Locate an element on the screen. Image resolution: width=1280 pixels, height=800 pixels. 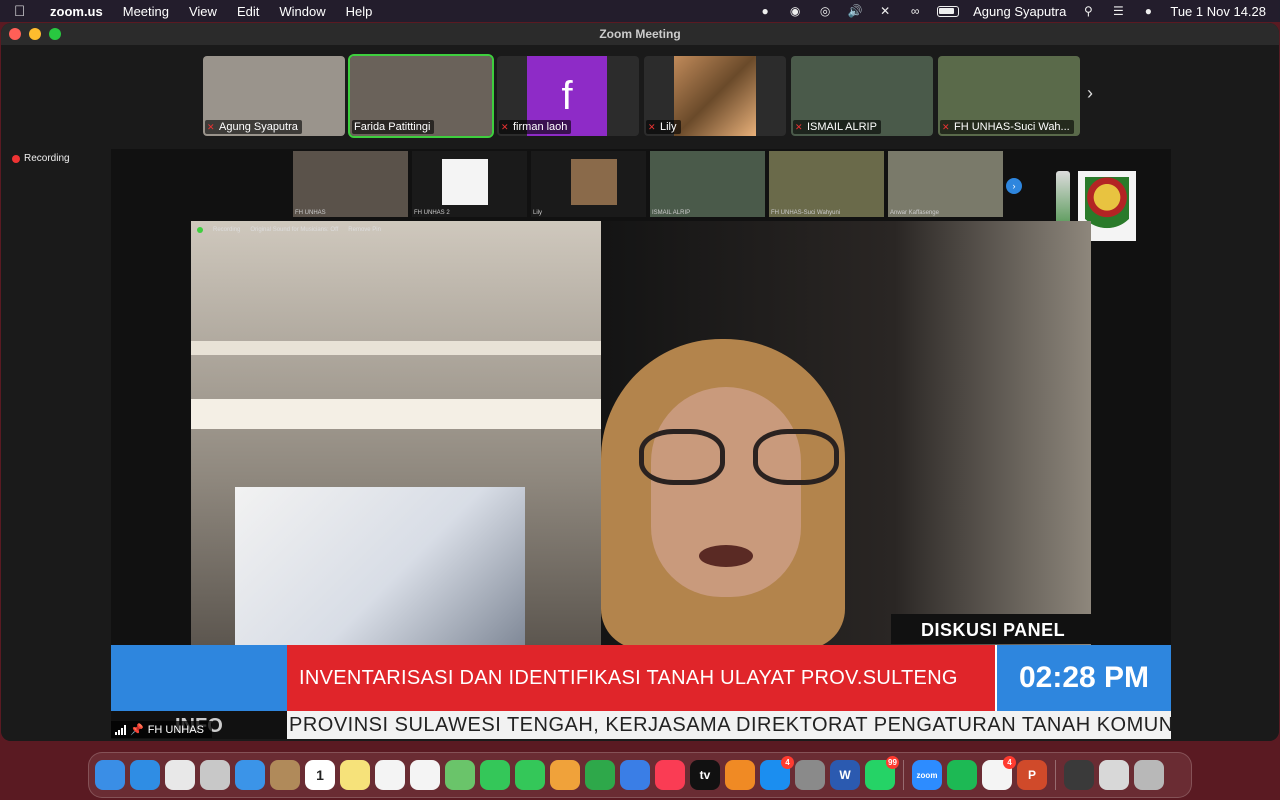
dock-mail-icon is located at coordinates (250, 775).